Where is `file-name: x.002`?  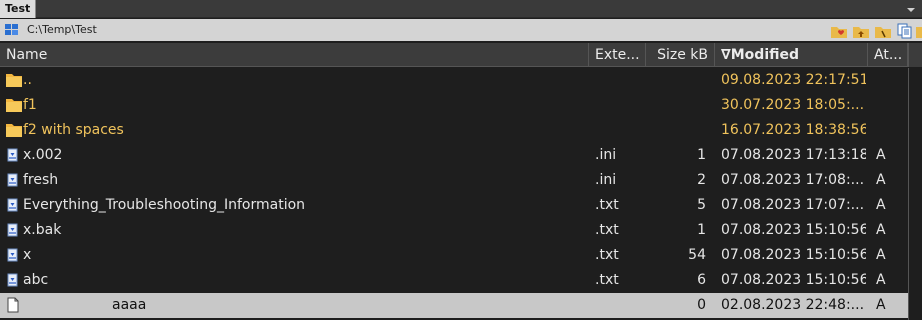 file-name: x.002 is located at coordinates (43, 155).